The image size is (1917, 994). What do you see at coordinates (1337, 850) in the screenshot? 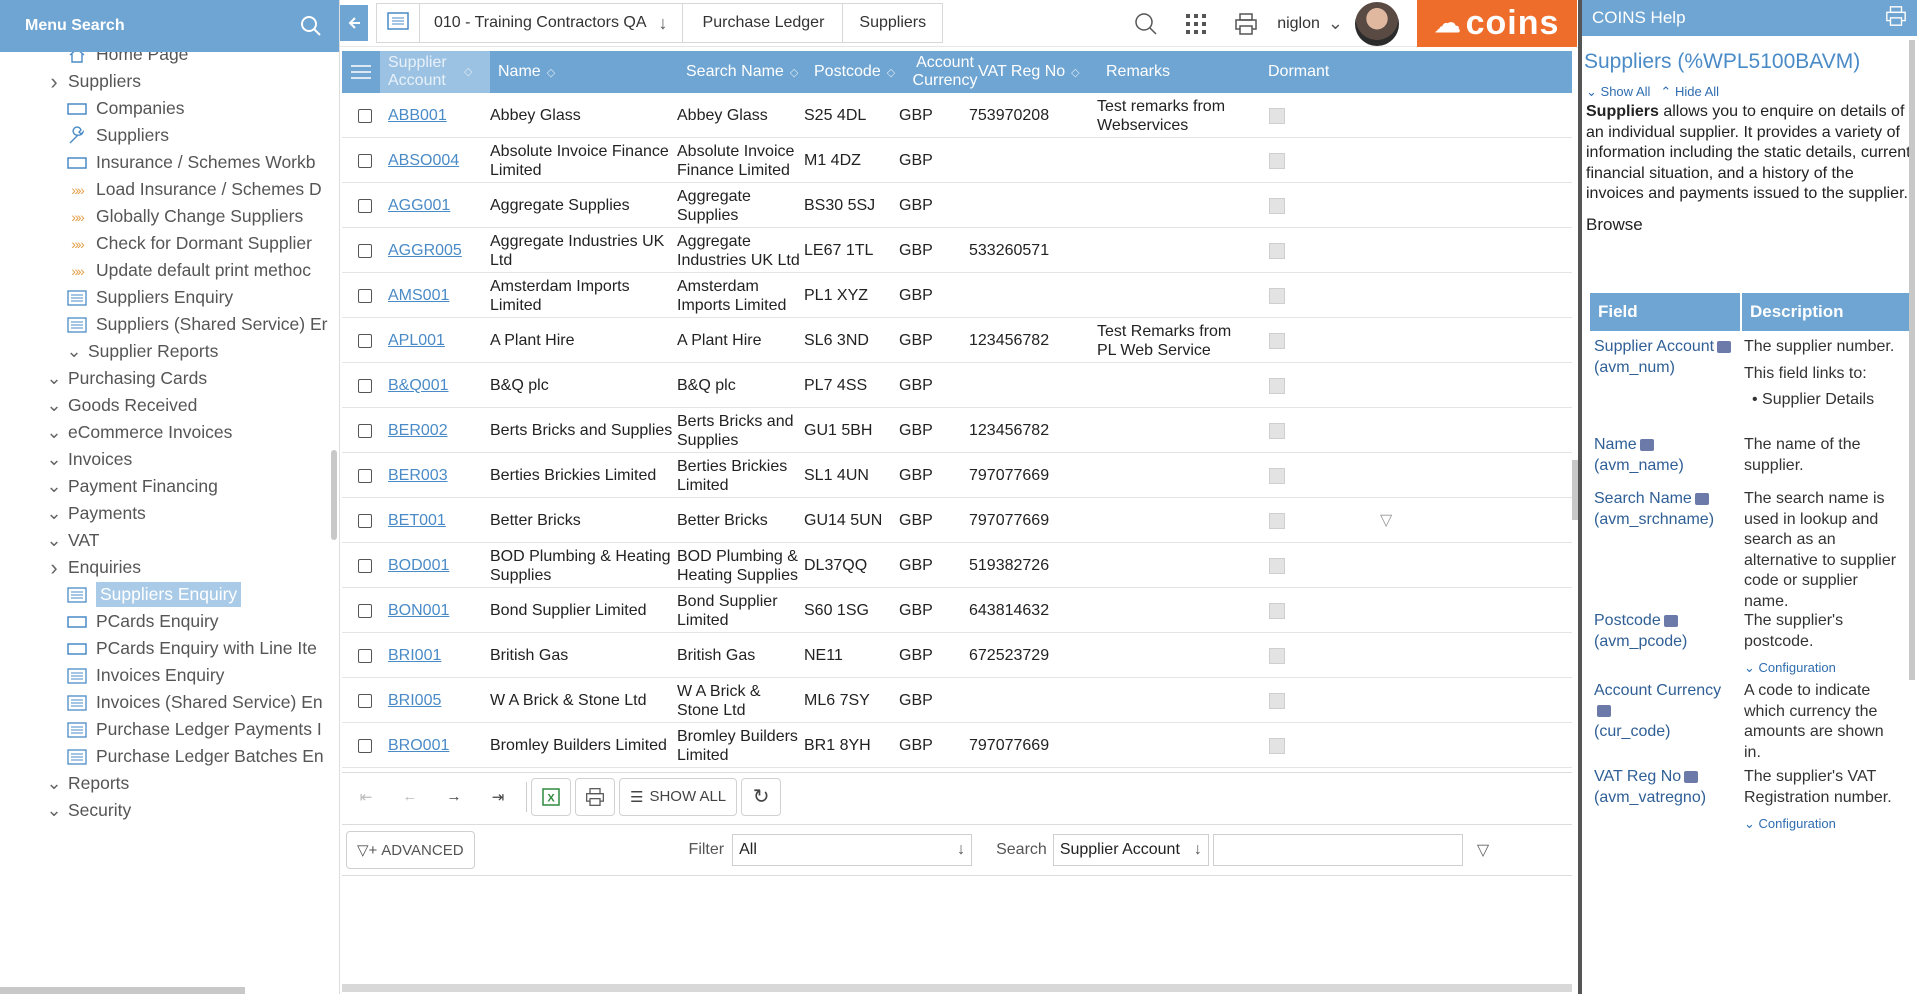
I see `search-input` at bounding box center [1337, 850].